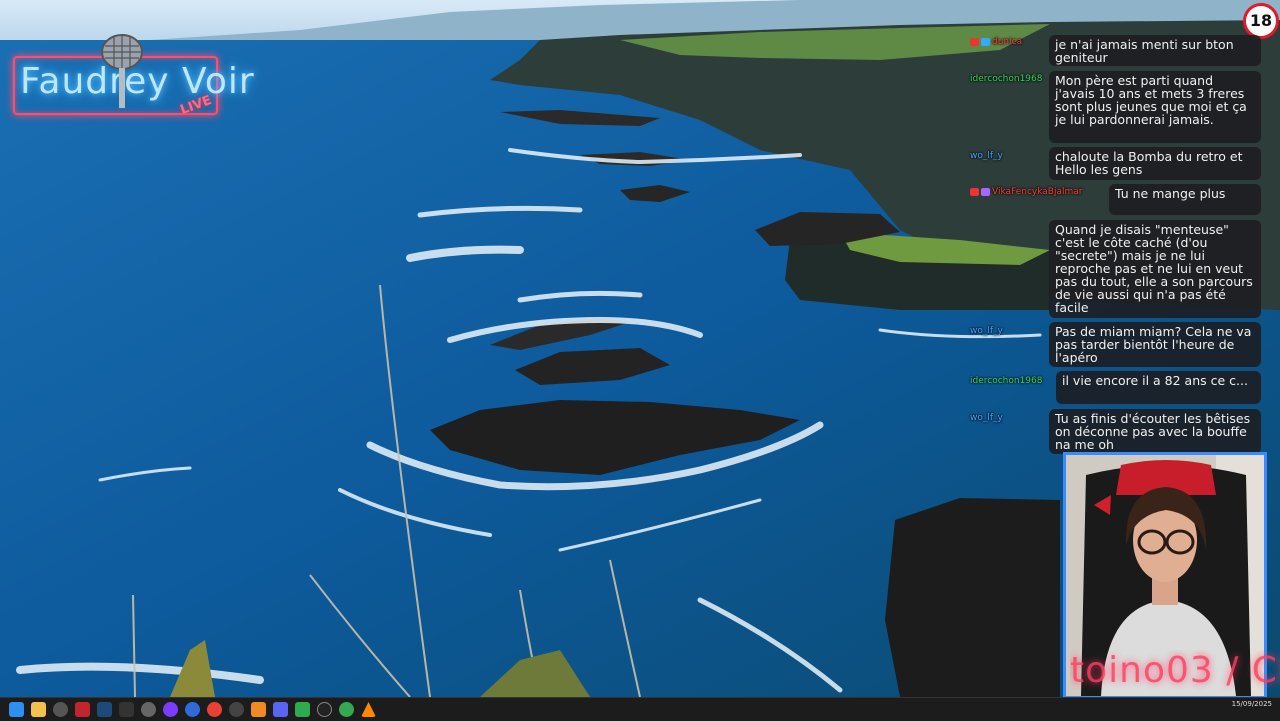 Image resolution: width=1280 pixels, height=721 pixels. I want to click on chat-message: je n'ai jamais menti sur bton geniteur, so click(1155, 50).